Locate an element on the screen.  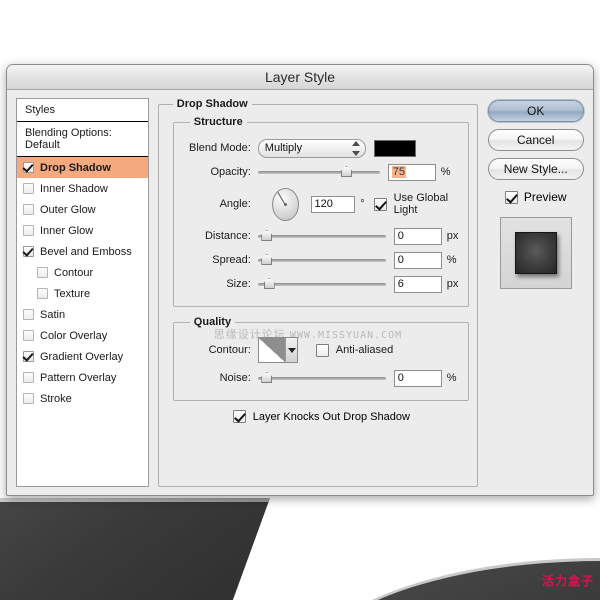
angle-unit: ° is located at coordinates (362, 204).